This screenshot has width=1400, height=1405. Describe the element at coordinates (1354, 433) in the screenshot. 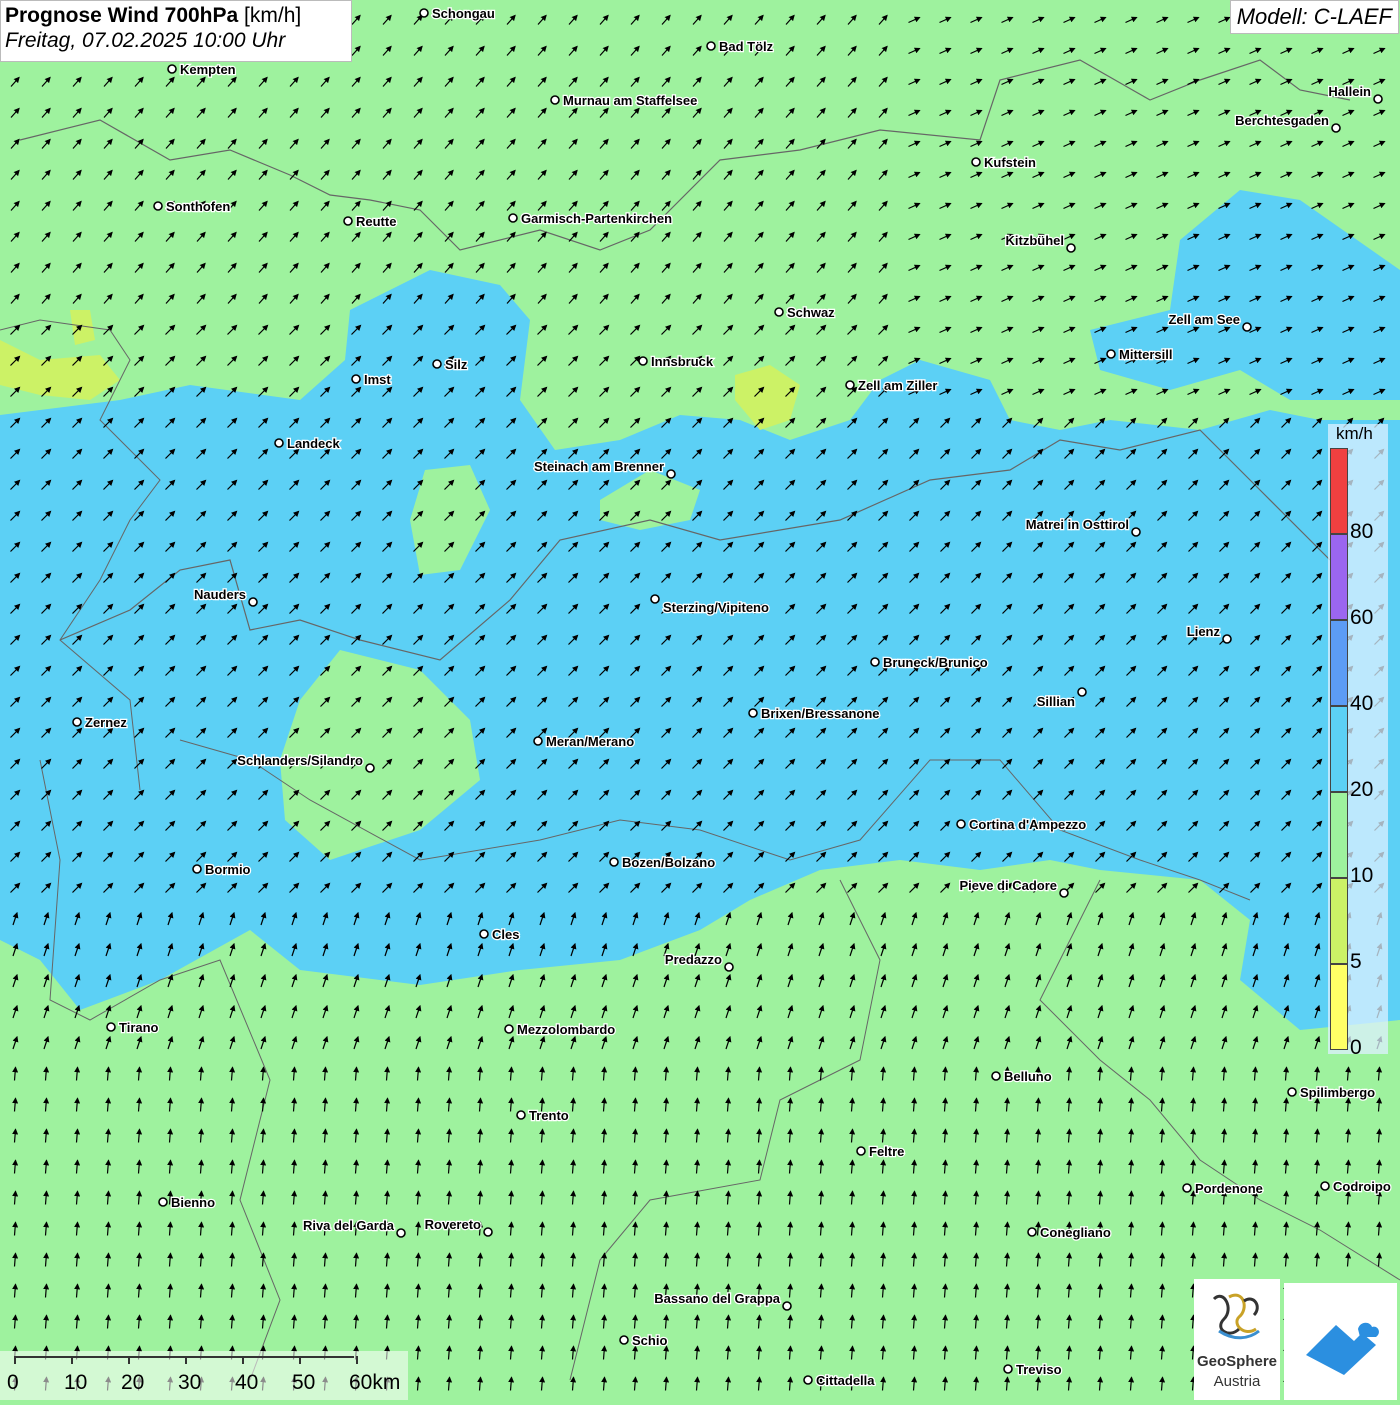

I see `legend-unit: km/h` at that location.